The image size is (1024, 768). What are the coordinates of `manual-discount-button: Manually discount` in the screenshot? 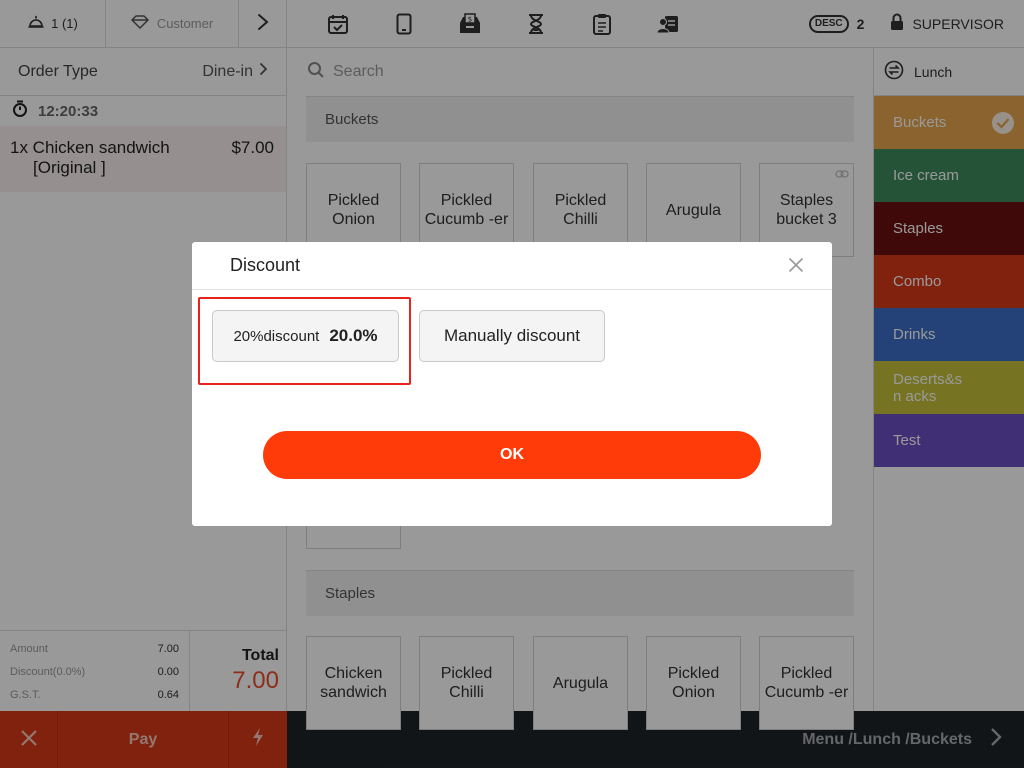 It's located at (512, 336).